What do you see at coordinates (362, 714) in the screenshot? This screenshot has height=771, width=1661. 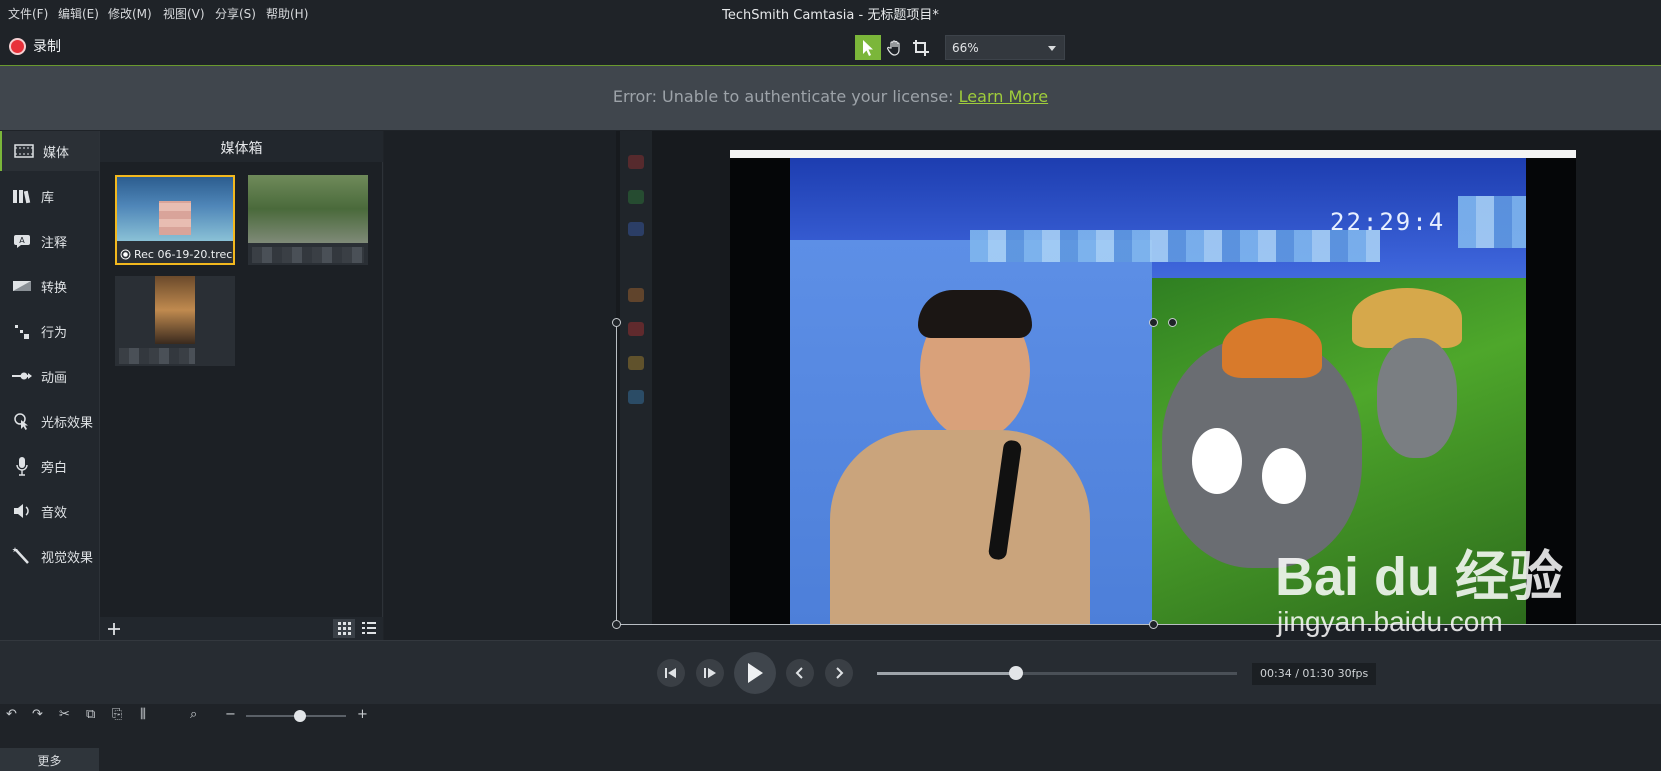 I see `zoom-in-icon: +` at bounding box center [362, 714].